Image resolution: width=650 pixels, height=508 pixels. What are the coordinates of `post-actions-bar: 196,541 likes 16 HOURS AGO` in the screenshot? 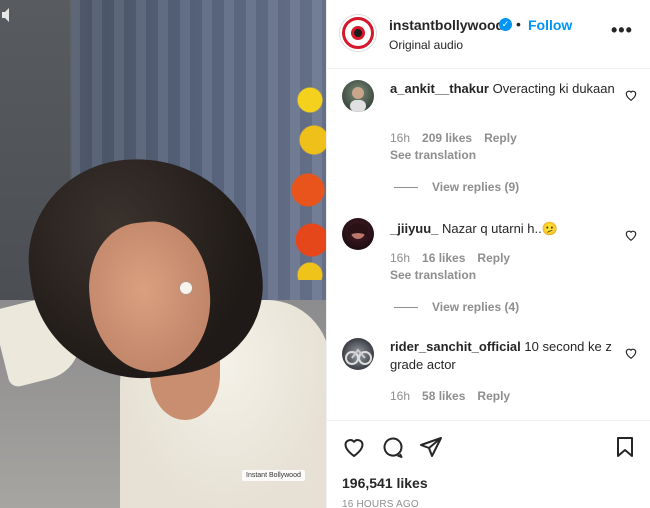 It's located at (488, 464).